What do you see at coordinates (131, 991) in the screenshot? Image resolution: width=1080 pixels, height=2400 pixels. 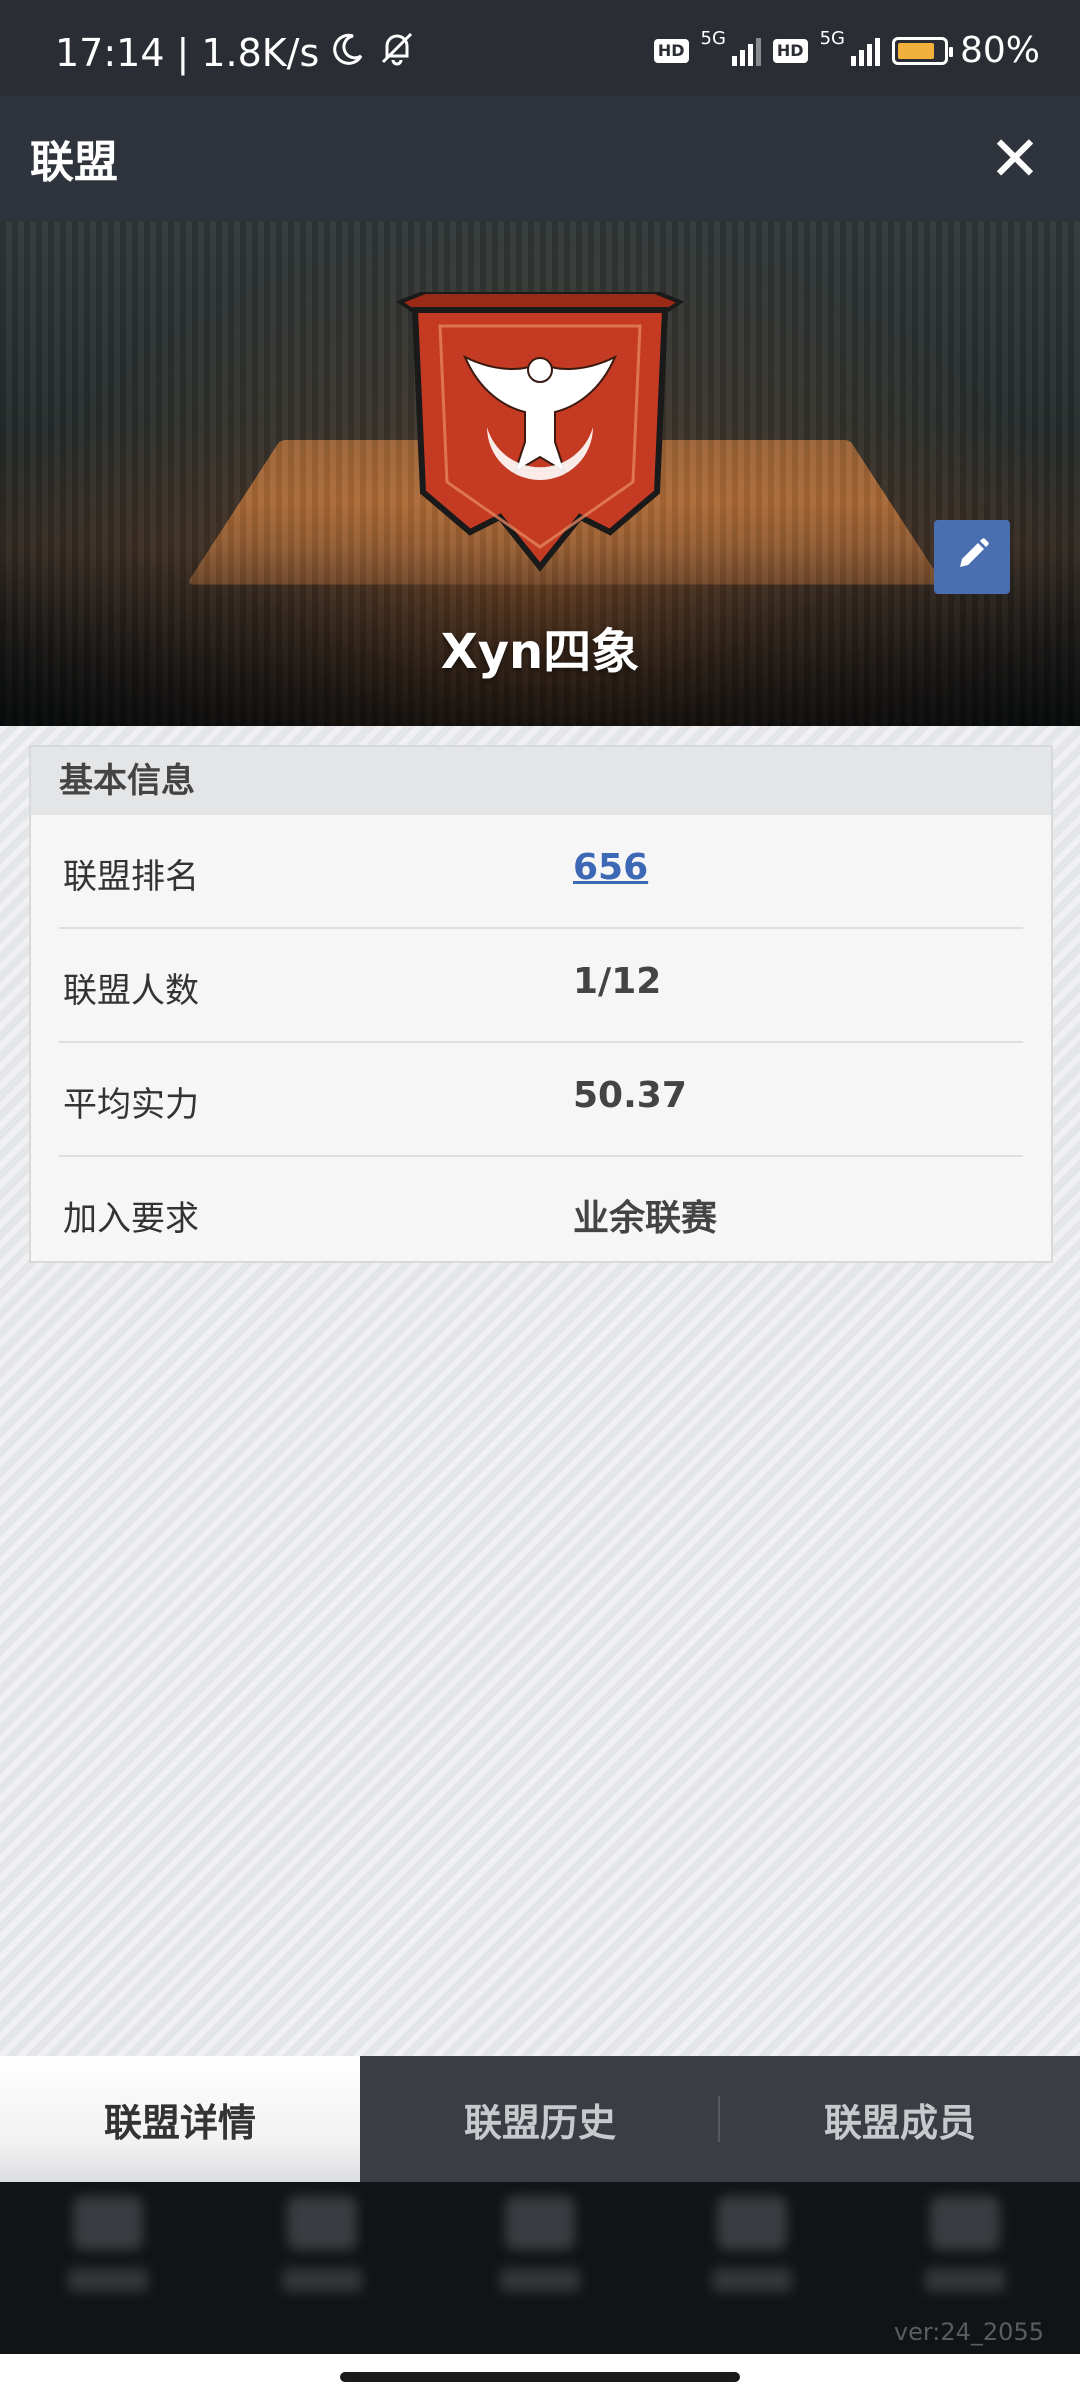 I see `members-label: 联盟人数` at bounding box center [131, 991].